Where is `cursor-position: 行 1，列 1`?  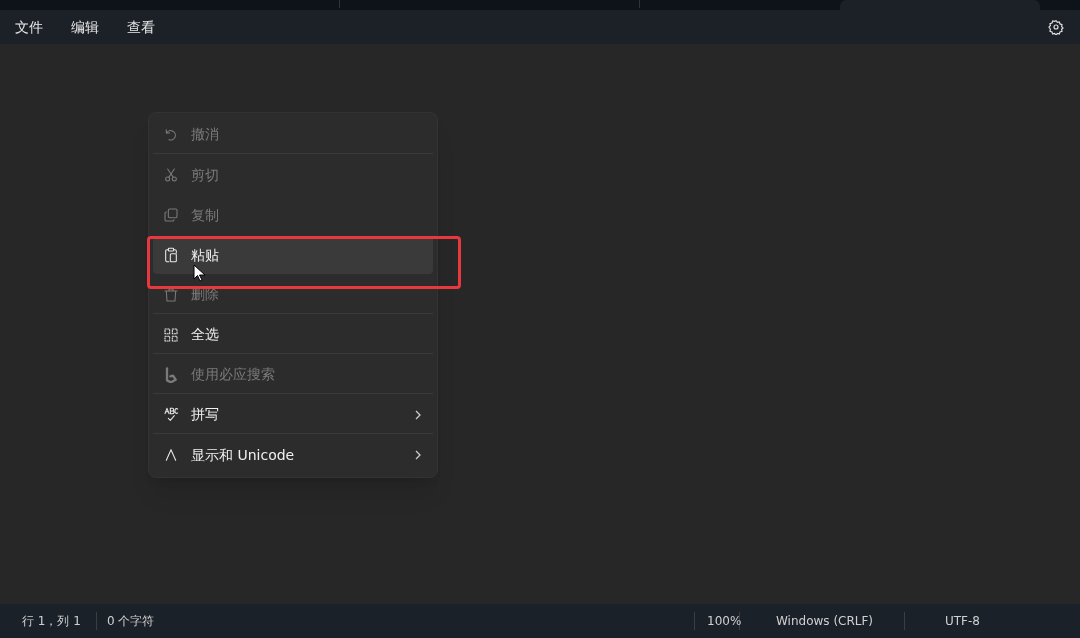 cursor-position: 行 1，列 1 is located at coordinates (48, 621).